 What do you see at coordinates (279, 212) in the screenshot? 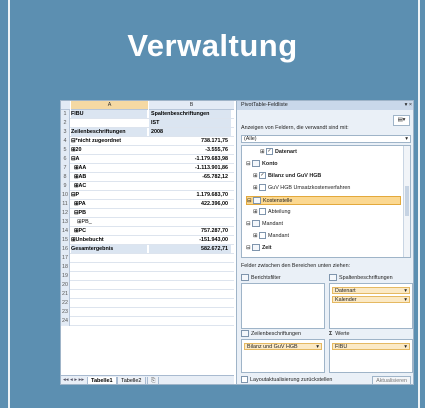
I see `pivot-field-label: Abteilung` at bounding box center [279, 212].